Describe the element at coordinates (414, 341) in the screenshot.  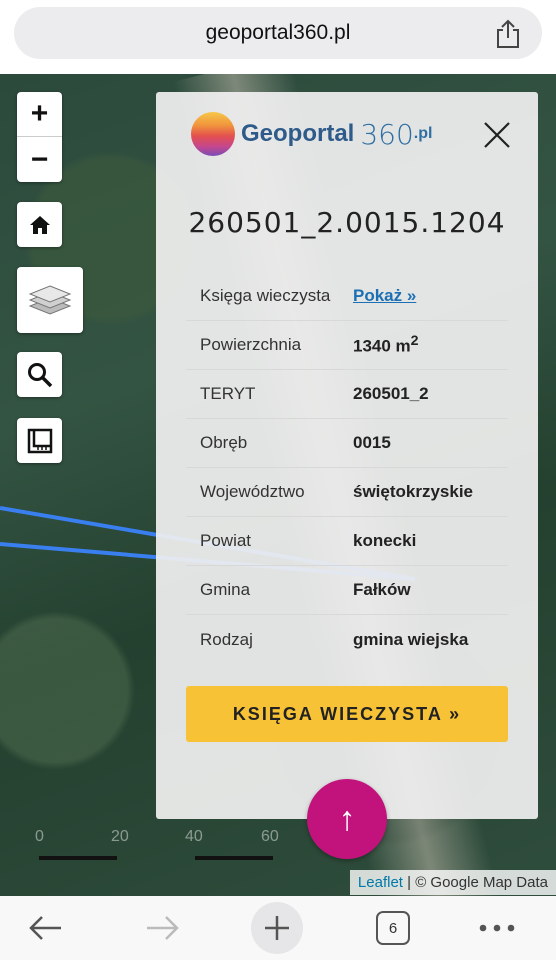
I see `area-unit-exponent: 2` at that location.